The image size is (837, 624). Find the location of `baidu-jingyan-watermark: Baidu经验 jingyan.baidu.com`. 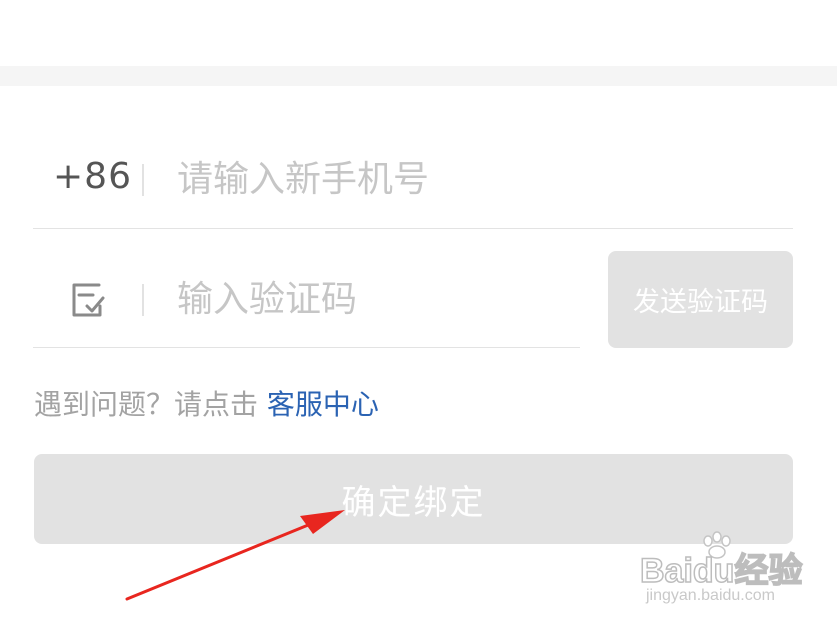

baidu-jingyan-watermark: Baidu经验 jingyan.baidu.com is located at coordinates (734, 570).